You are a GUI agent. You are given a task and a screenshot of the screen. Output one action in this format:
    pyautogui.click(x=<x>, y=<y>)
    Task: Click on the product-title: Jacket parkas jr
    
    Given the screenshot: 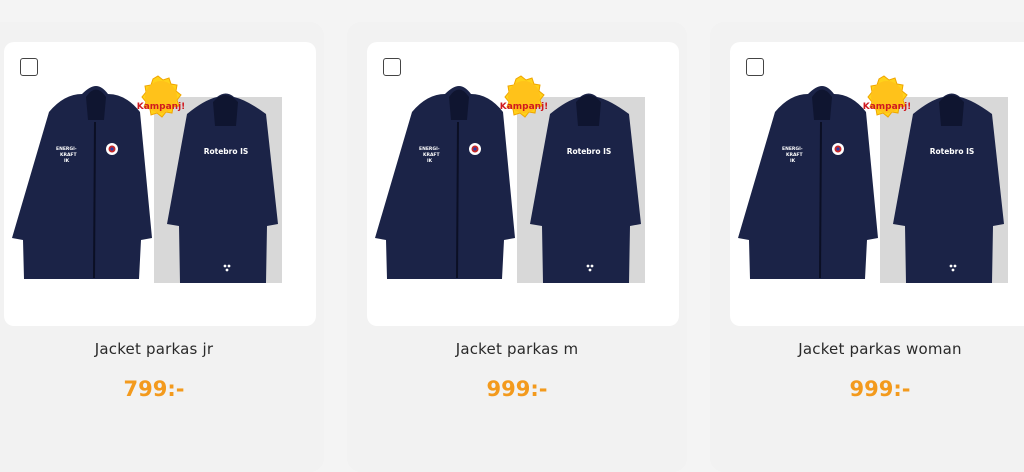 What is the action you would take?
    pyautogui.click(x=162, y=349)
    